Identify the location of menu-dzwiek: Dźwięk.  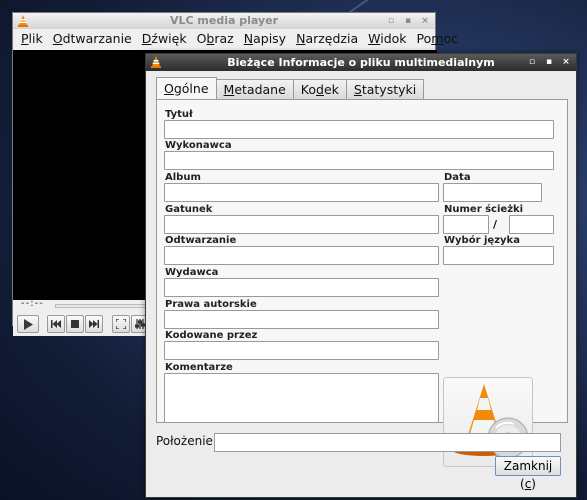
(164, 39).